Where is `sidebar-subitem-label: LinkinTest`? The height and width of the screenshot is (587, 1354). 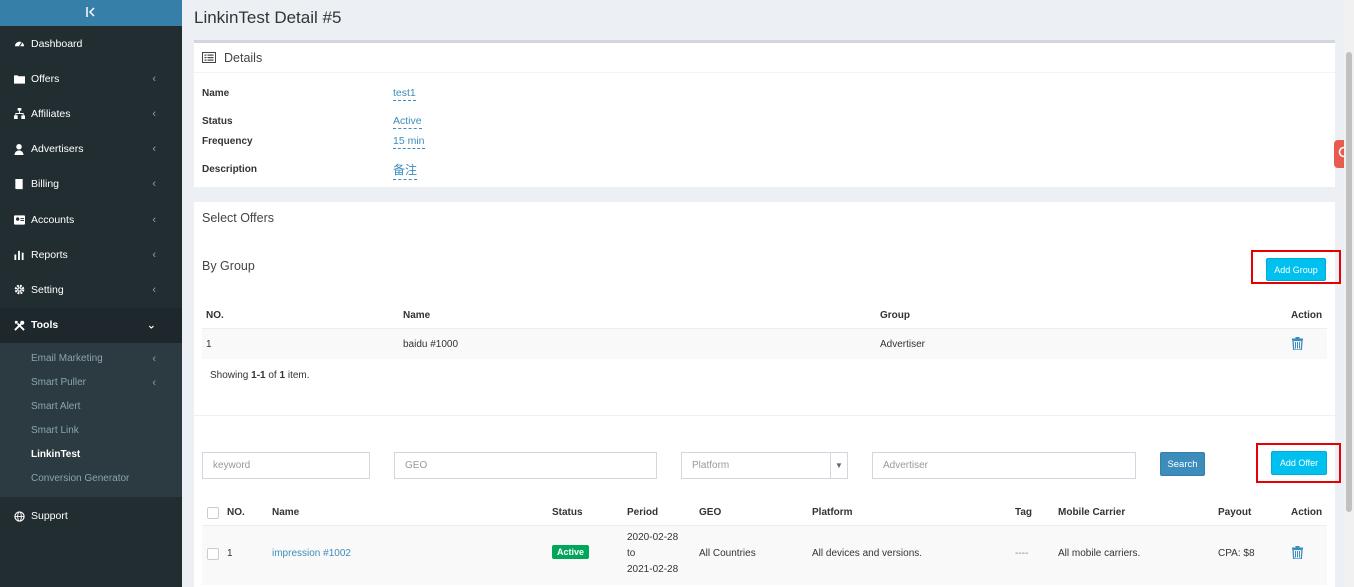
sidebar-subitem-label: LinkinTest is located at coordinates (56, 455).